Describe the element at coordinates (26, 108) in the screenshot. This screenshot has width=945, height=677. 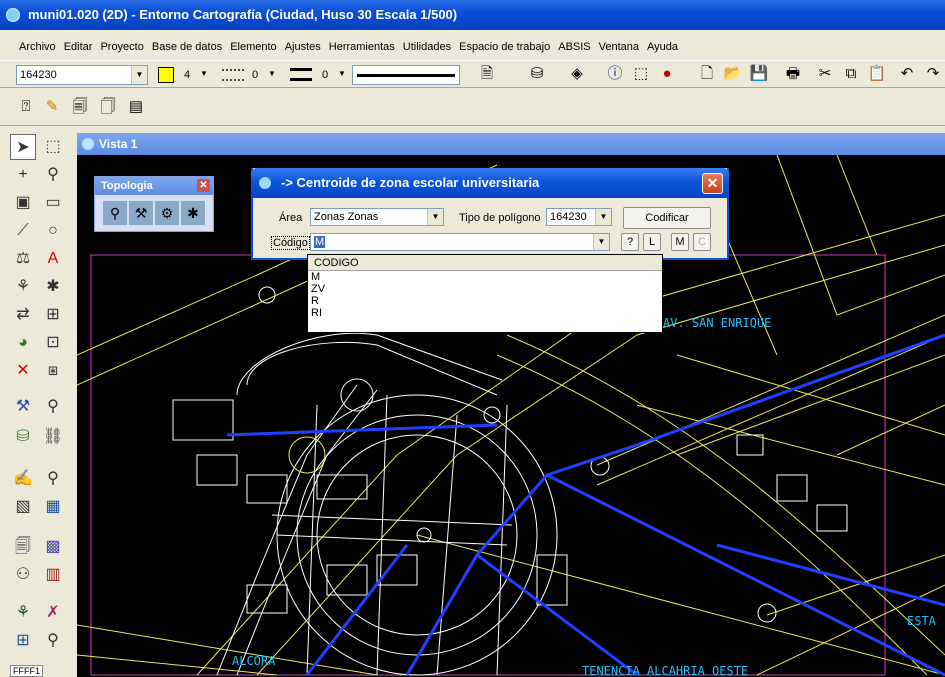
I see `help-cursor-icon: ⍰` at that location.